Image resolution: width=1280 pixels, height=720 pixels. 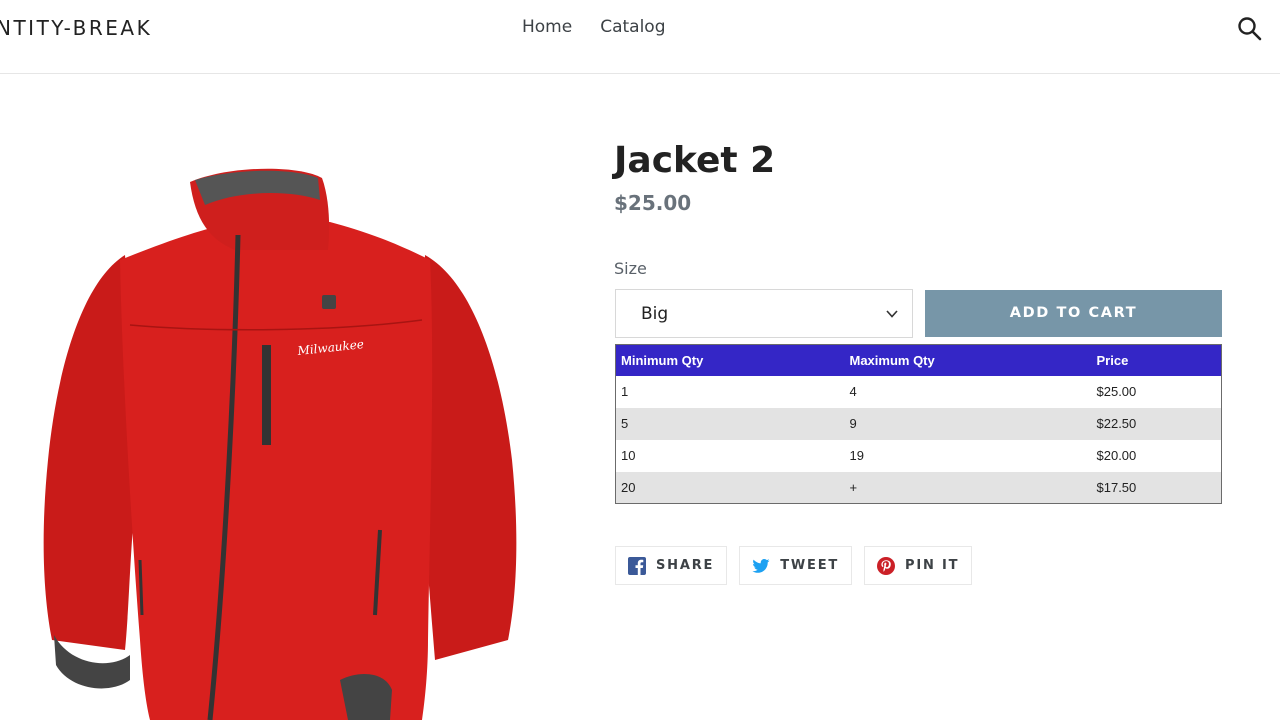 I want to click on price-cell: $20.00, so click(x=1116, y=455).